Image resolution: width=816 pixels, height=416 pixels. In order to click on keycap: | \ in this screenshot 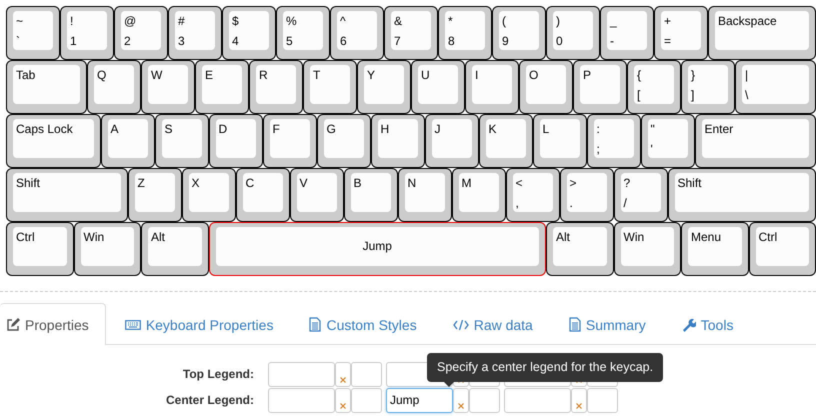, I will do `click(775, 87)`.